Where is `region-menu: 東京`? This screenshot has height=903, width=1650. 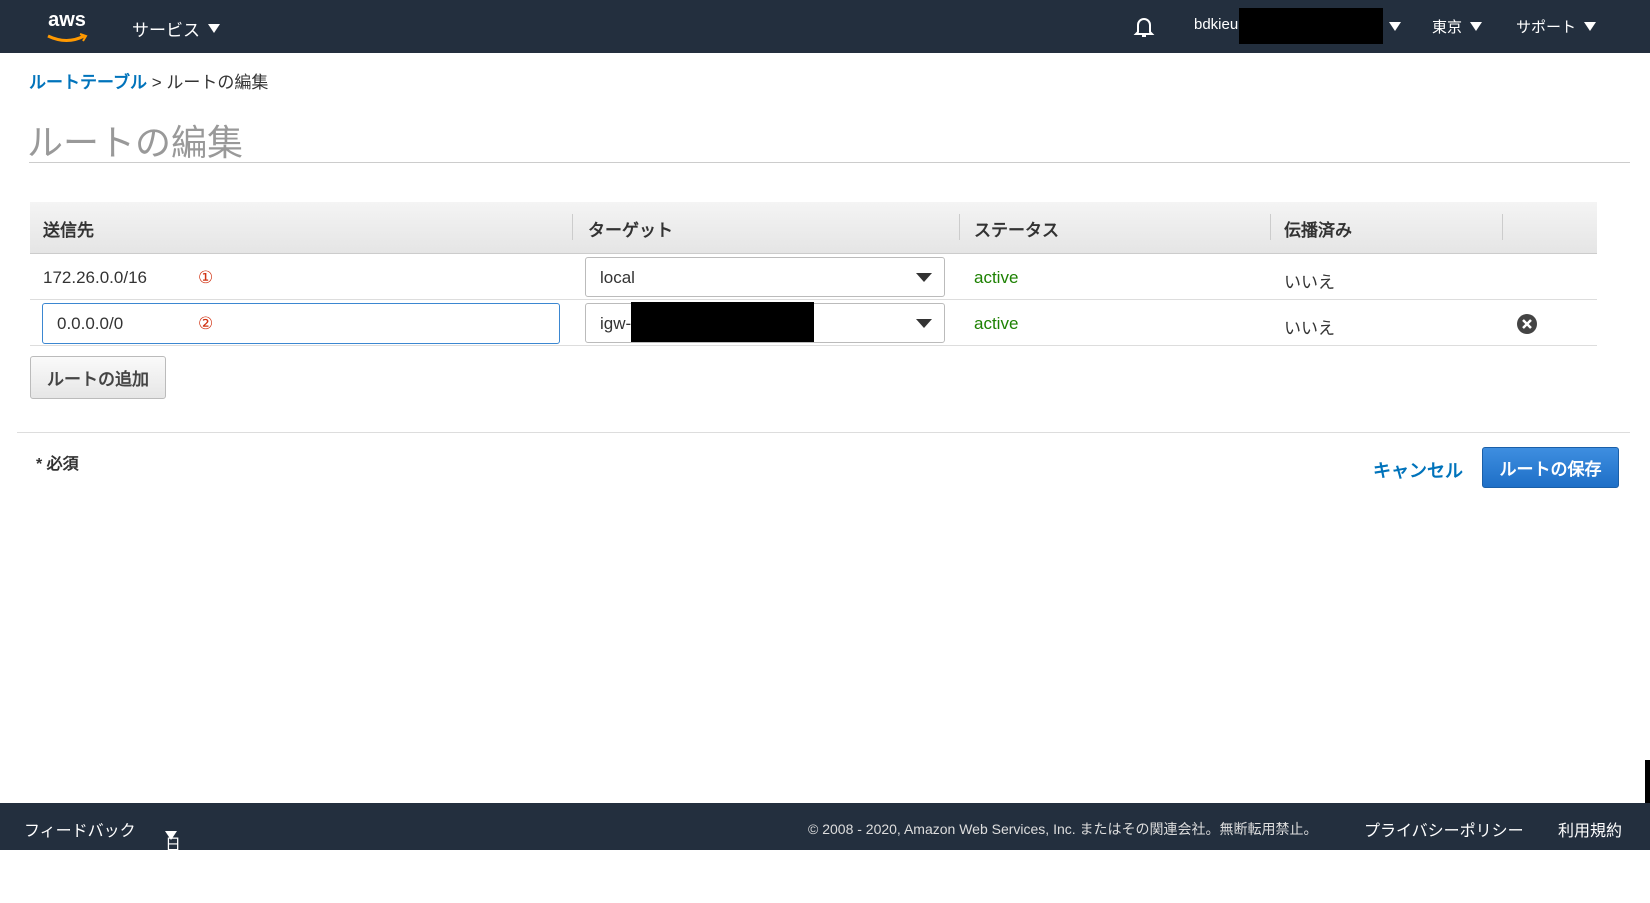 region-menu: 東京 is located at coordinates (1457, 26).